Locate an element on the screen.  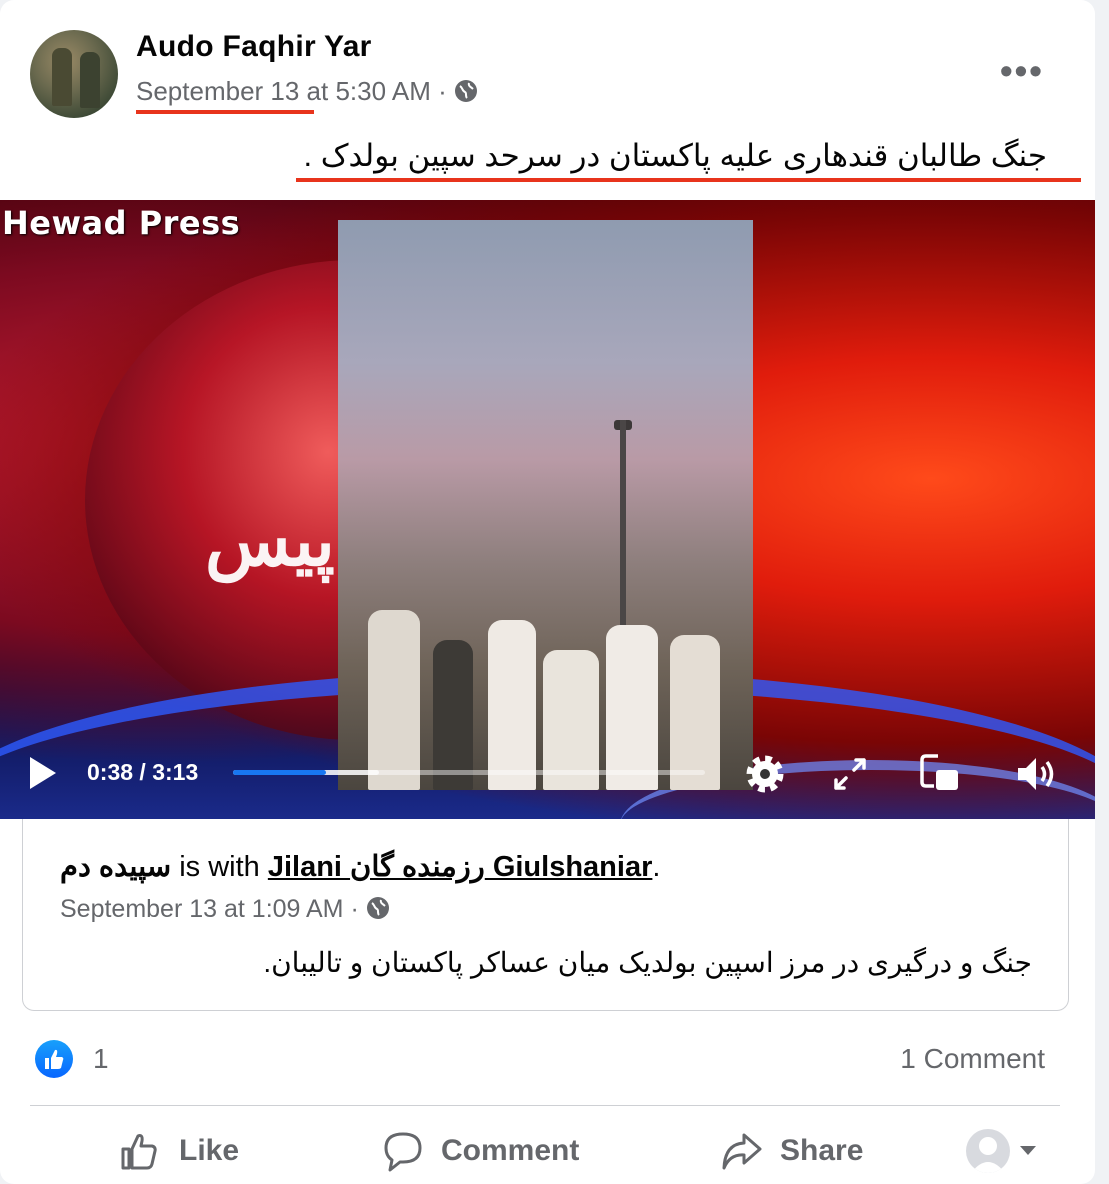
comment-button: Comment is located at coordinates (492, 1153).